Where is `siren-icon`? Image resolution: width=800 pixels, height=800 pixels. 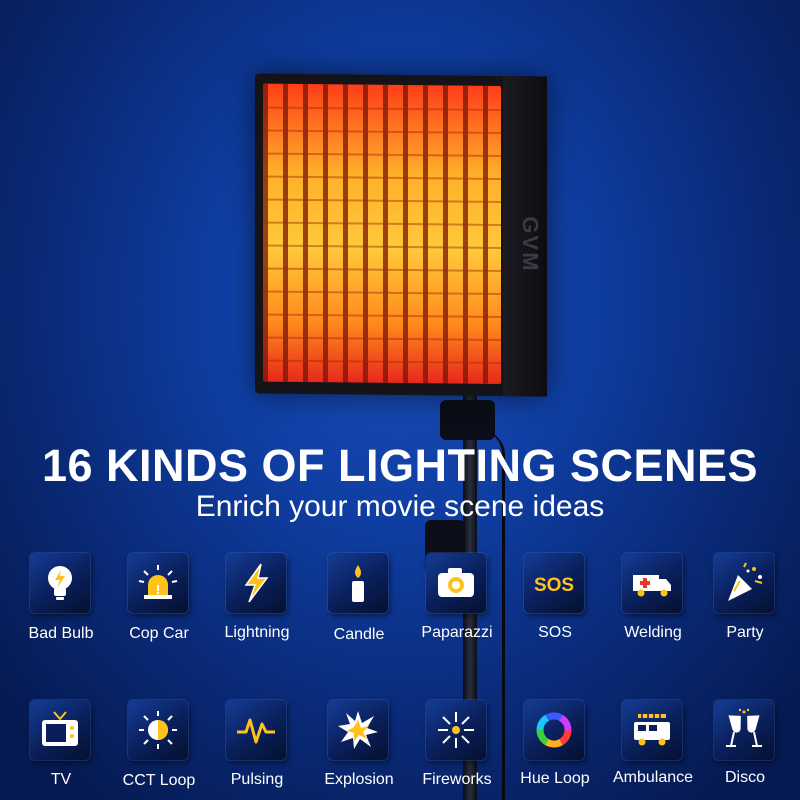
siren-icon is located at coordinates (158, 582).